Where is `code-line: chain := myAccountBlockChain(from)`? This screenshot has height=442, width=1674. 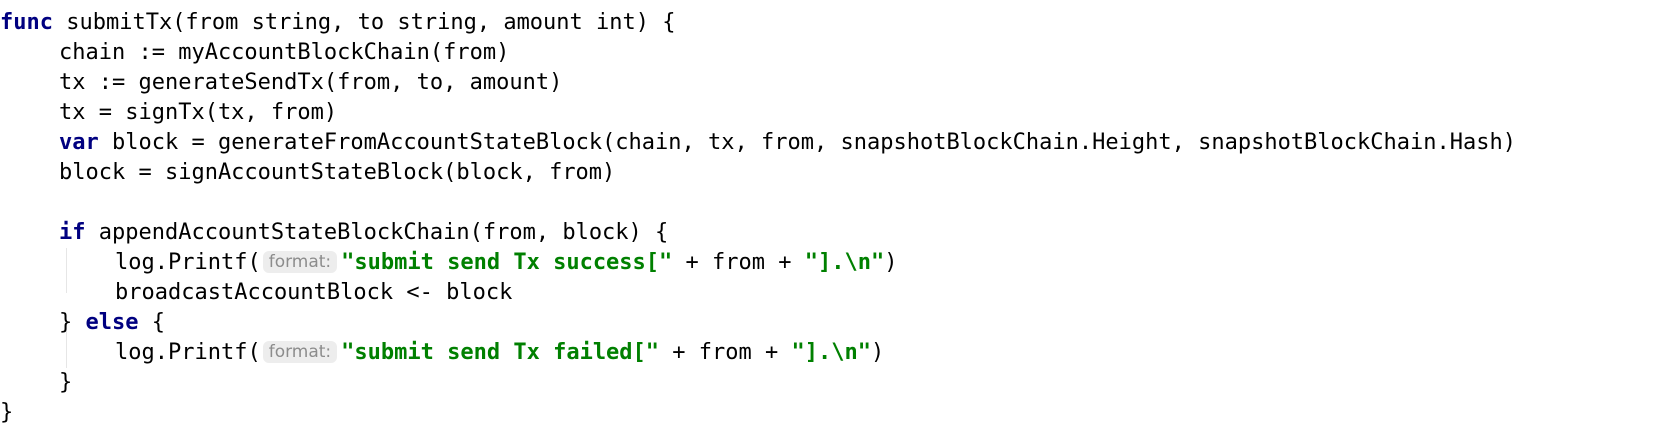
code-line: chain := myAccountBlockChain(from) is located at coordinates (837, 53).